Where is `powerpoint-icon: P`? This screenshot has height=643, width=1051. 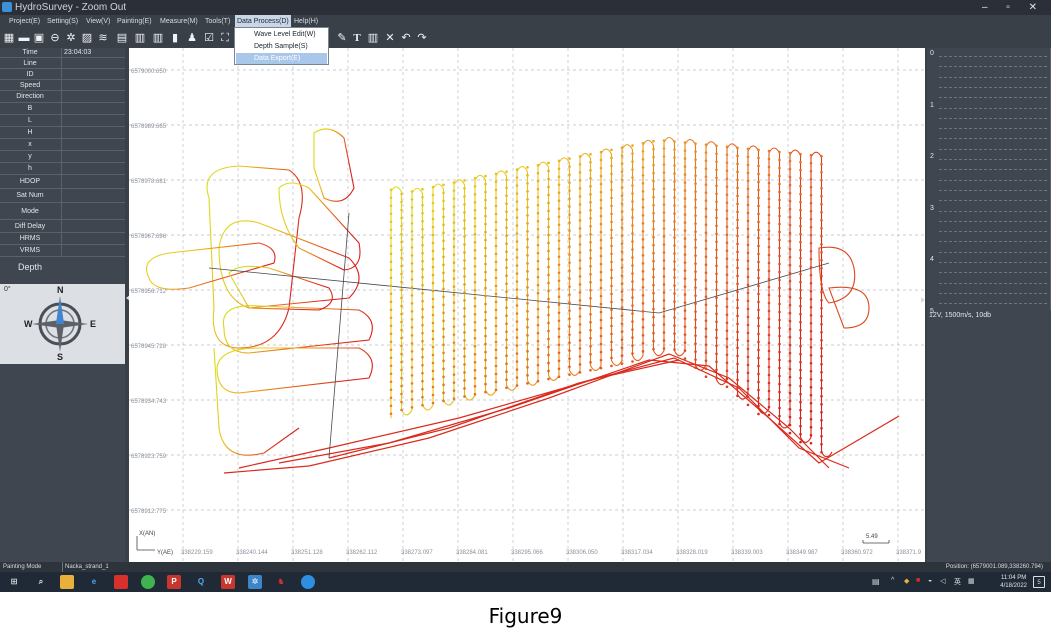 powerpoint-icon: P is located at coordinates (174, 582).